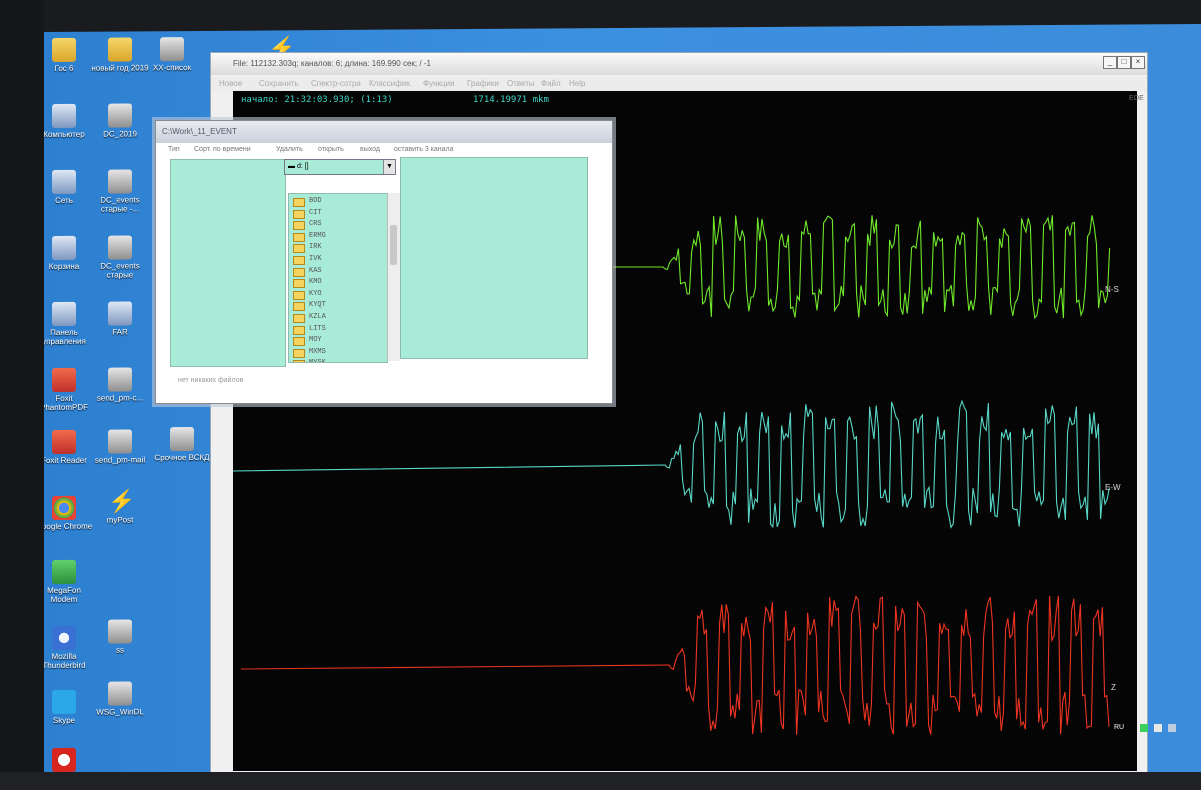 Image resolution: width=1201 pixels, height=790 pixels. Describe the element at coordinates (64, 379) in the screenshot. I see `foxit-icon` at that location.